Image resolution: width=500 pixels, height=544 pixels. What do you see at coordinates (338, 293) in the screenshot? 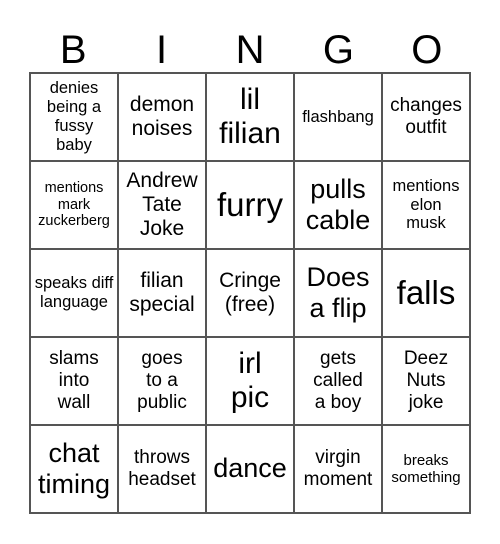
I see `bingo-cell: Does a flip` at bounding box center [338, 293].